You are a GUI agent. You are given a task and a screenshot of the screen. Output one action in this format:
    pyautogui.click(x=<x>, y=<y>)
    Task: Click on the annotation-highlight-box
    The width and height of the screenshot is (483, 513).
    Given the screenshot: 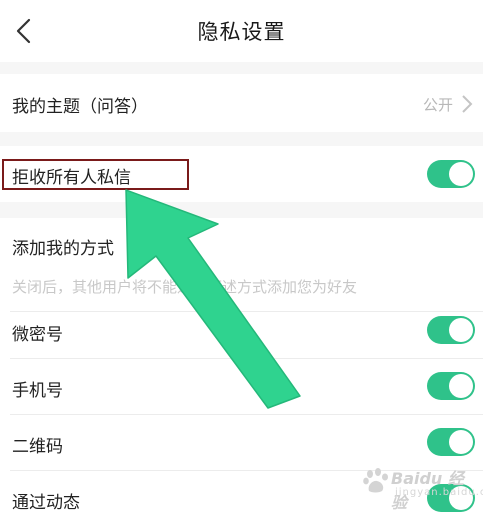 What is the action you would take?
    pyautogui.click(x=95, y=174)
    